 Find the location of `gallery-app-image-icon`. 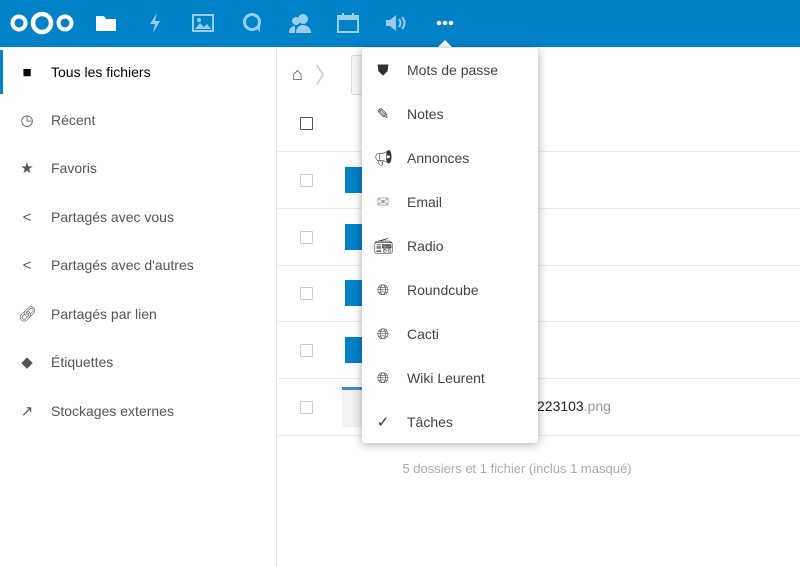

gallery-app-image-icon is located at coordinates (203, 23).